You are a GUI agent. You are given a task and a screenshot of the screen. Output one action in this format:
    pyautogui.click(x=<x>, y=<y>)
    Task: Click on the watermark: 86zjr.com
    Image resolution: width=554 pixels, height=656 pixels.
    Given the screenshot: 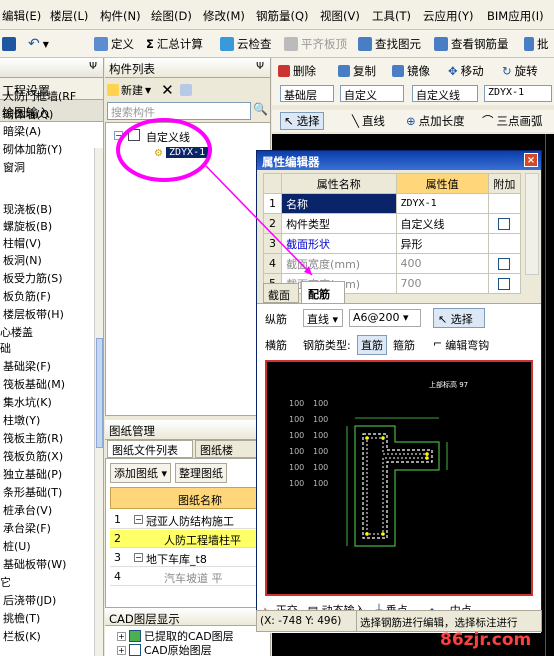 What is the action you would take?
    pyautogui.click(x=486, y=640)
    